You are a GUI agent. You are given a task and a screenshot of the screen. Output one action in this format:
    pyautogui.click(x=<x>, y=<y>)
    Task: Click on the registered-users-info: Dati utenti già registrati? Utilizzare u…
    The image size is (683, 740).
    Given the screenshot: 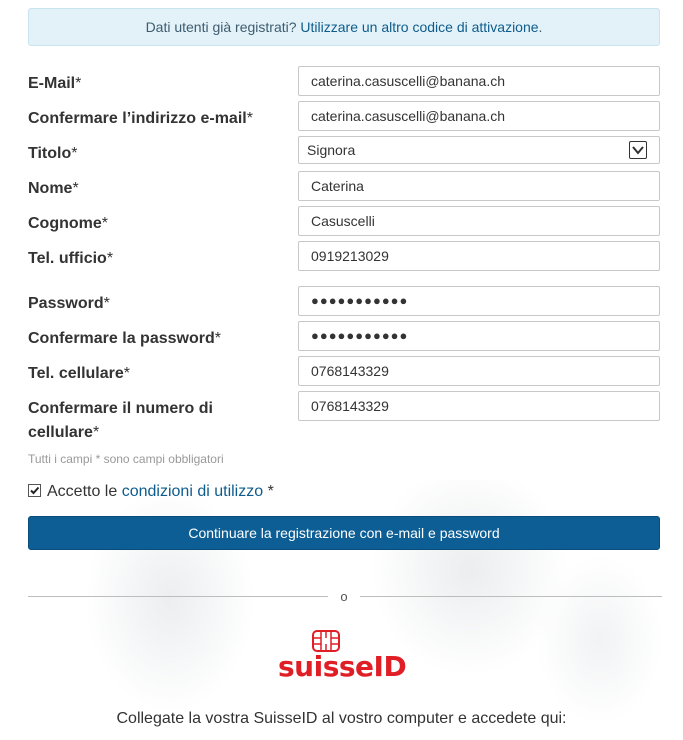 What is the action you would take?
    pyautogui.click(x=344, y=27)
    